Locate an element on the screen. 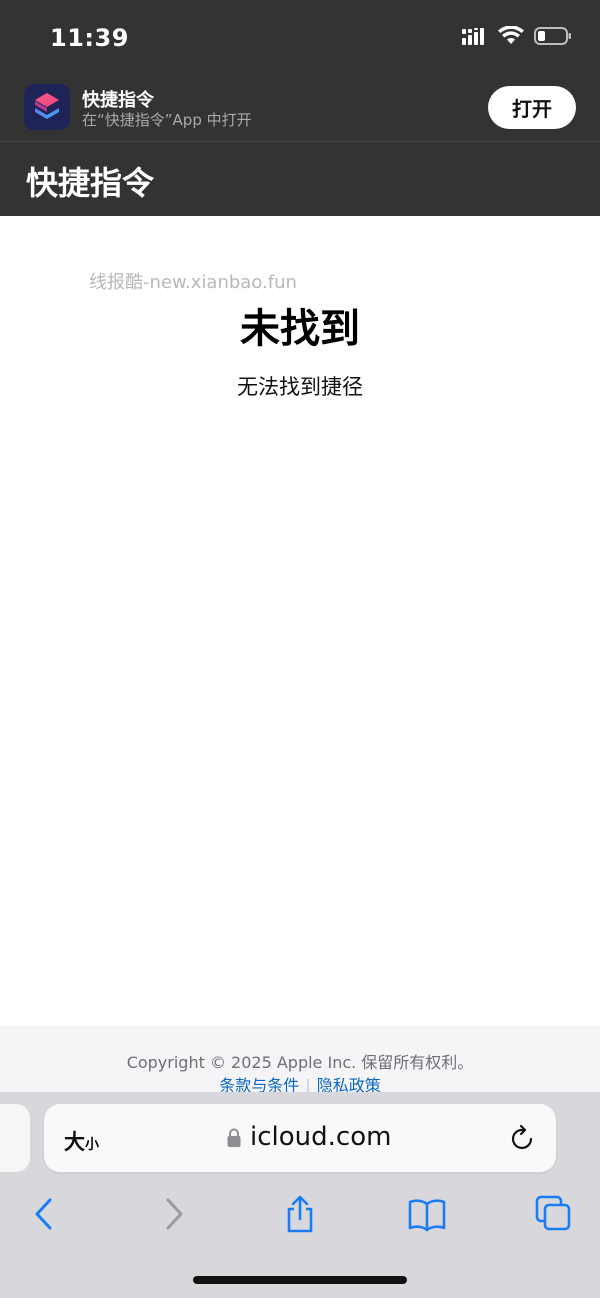 The height and width of the screenshot is (1298, 600). back-icon is located at coordinates (44, 1214).